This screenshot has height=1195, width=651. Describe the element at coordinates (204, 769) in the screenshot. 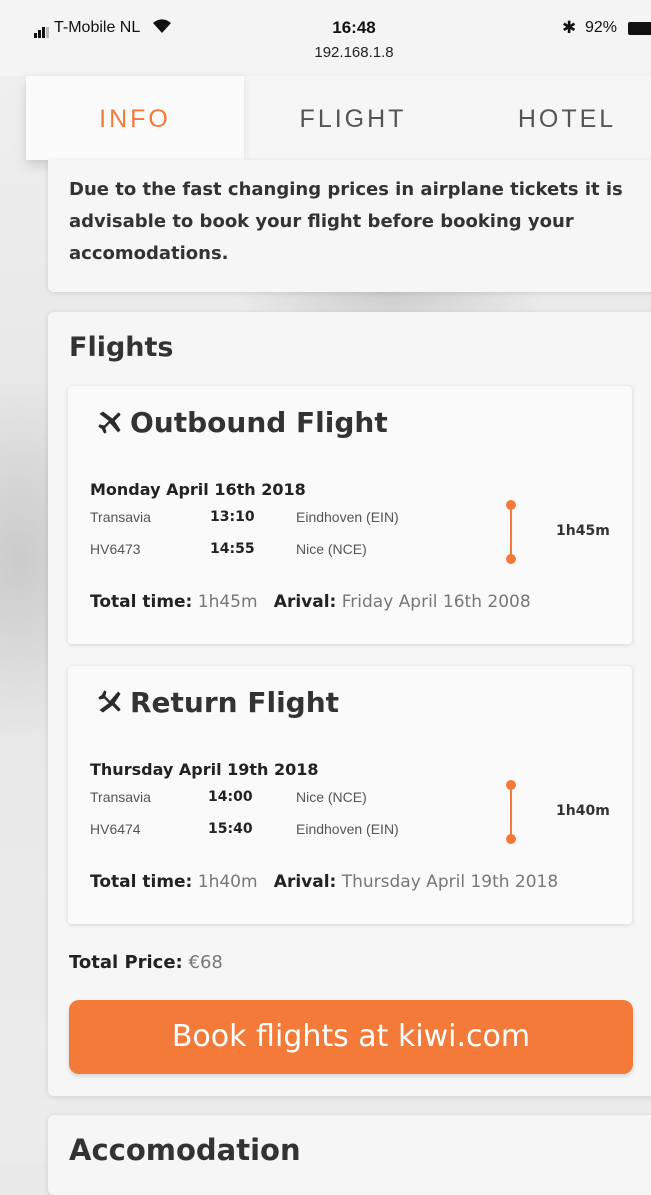

I see `return-date: Thursday April 19th 2018` at that location.